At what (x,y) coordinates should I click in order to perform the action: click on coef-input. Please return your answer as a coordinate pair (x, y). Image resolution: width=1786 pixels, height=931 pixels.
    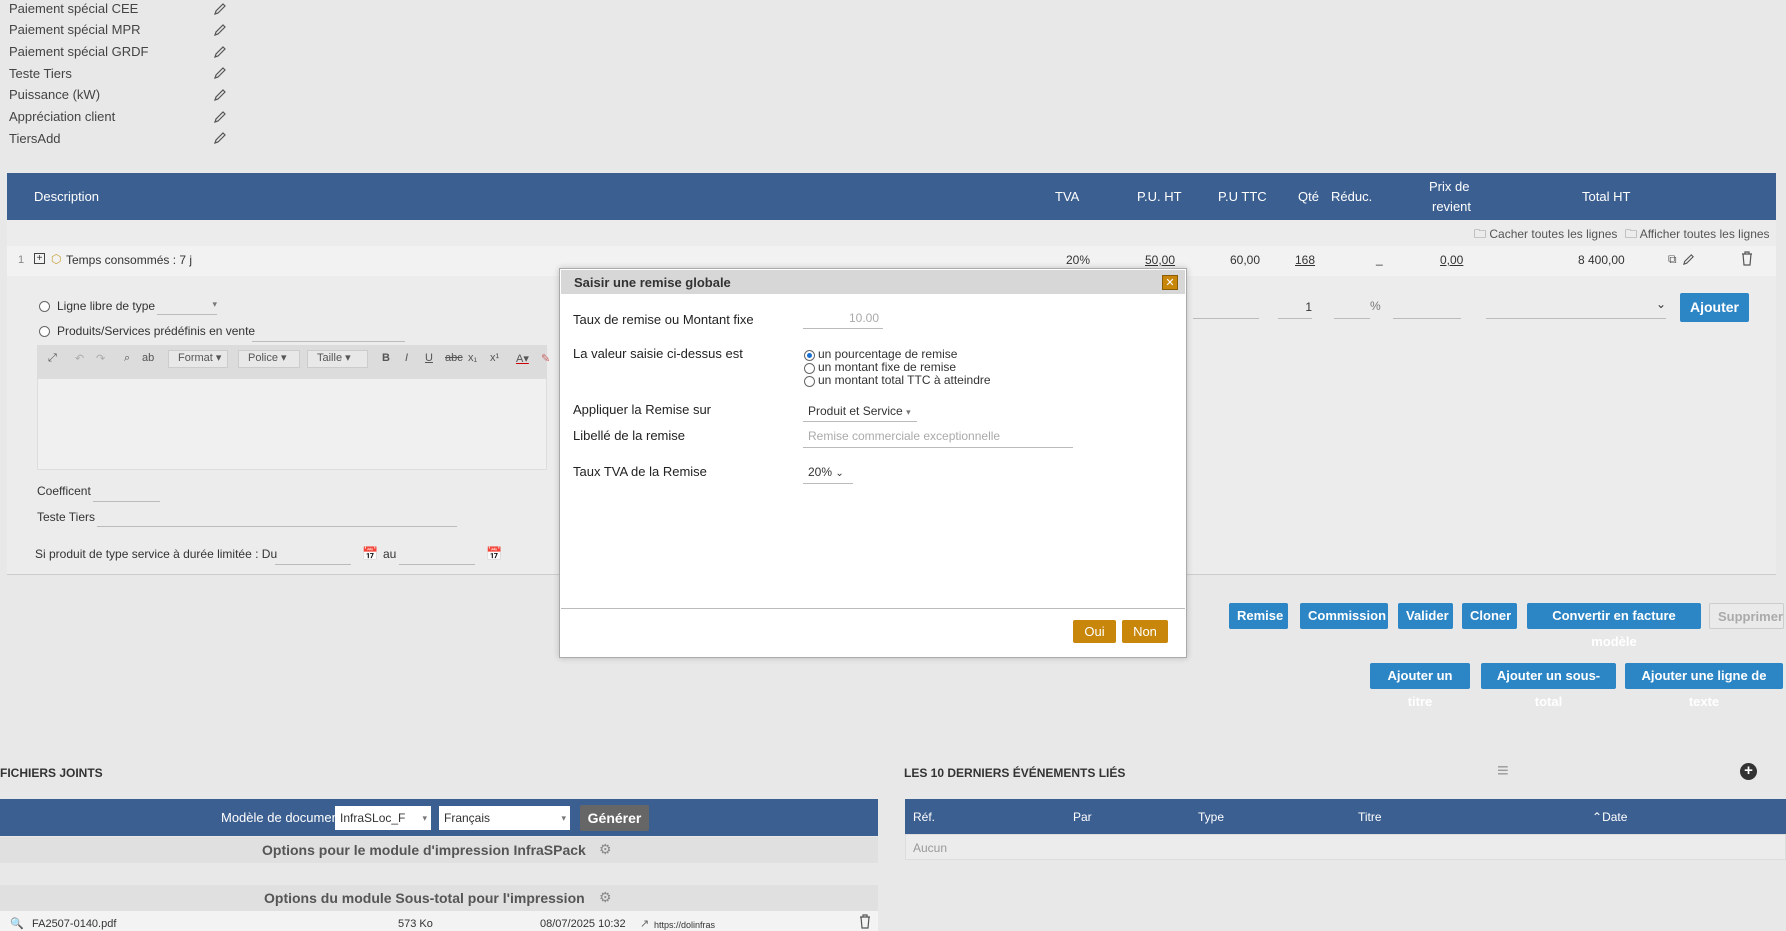
    Looking at the image, I should click on (126, 491).